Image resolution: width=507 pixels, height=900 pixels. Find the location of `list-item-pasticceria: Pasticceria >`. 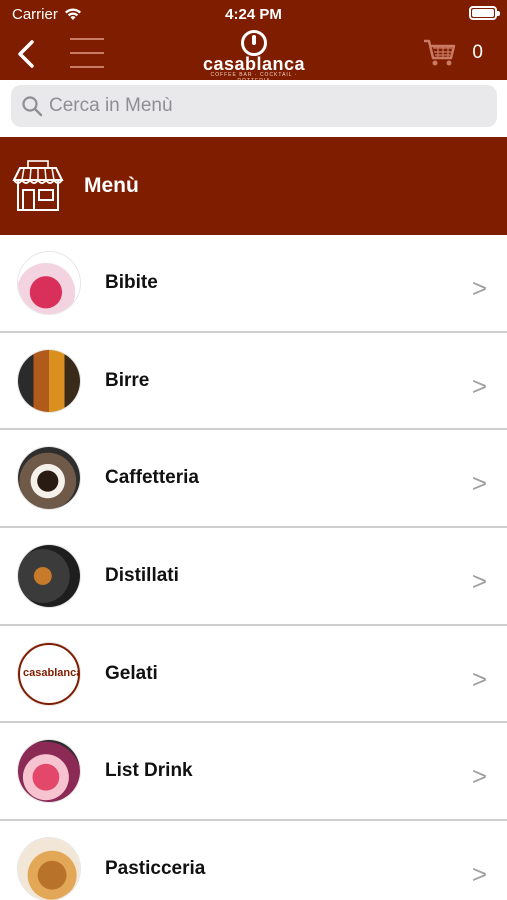

list-item-pasticceria: Pasticceria > is located at coordinates (253, 860).